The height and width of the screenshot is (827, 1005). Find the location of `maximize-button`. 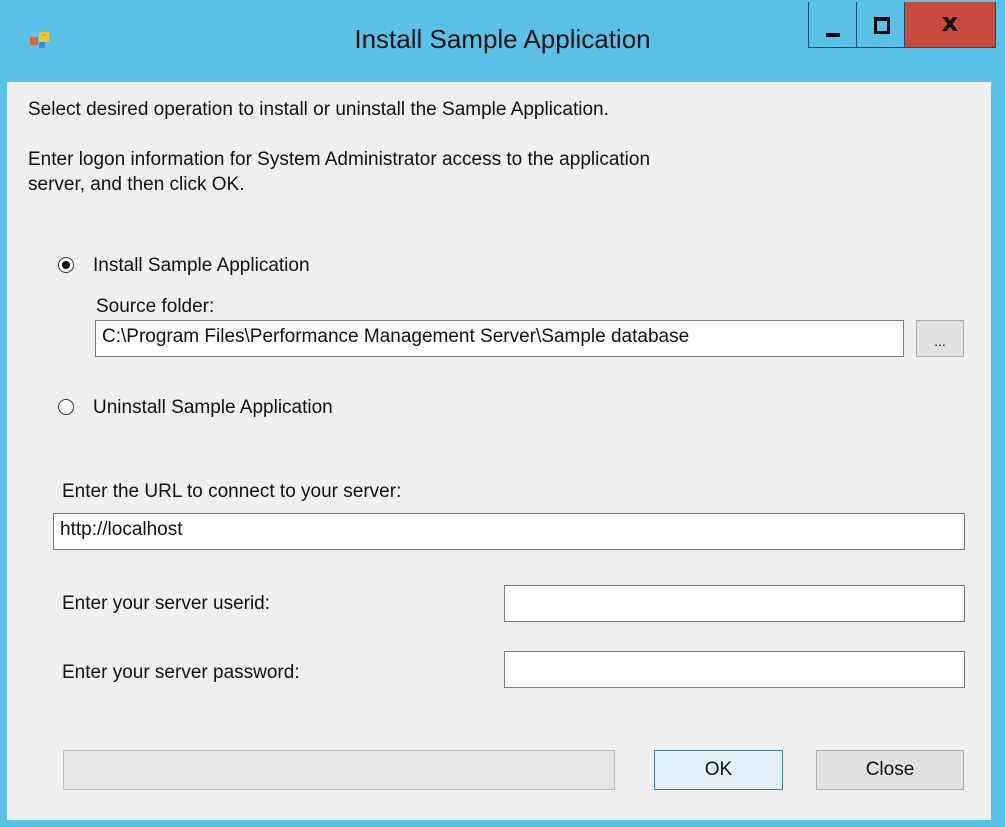

maximize-button is located at coordinates (880, 25).